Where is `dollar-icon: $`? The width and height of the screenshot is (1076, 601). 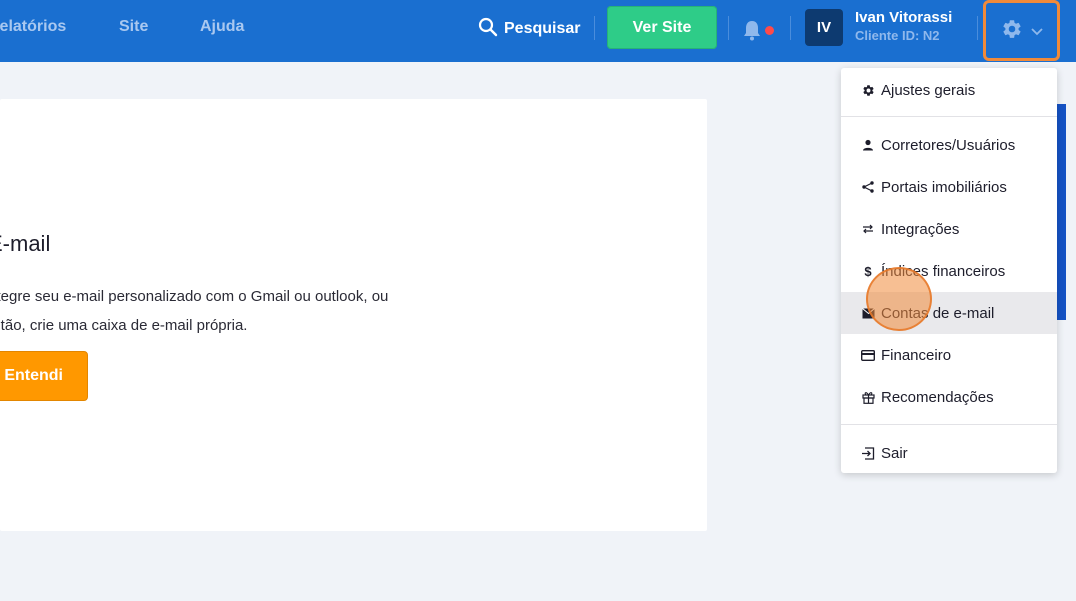 dollar-icon: $ is located at coordinates (868, 271).